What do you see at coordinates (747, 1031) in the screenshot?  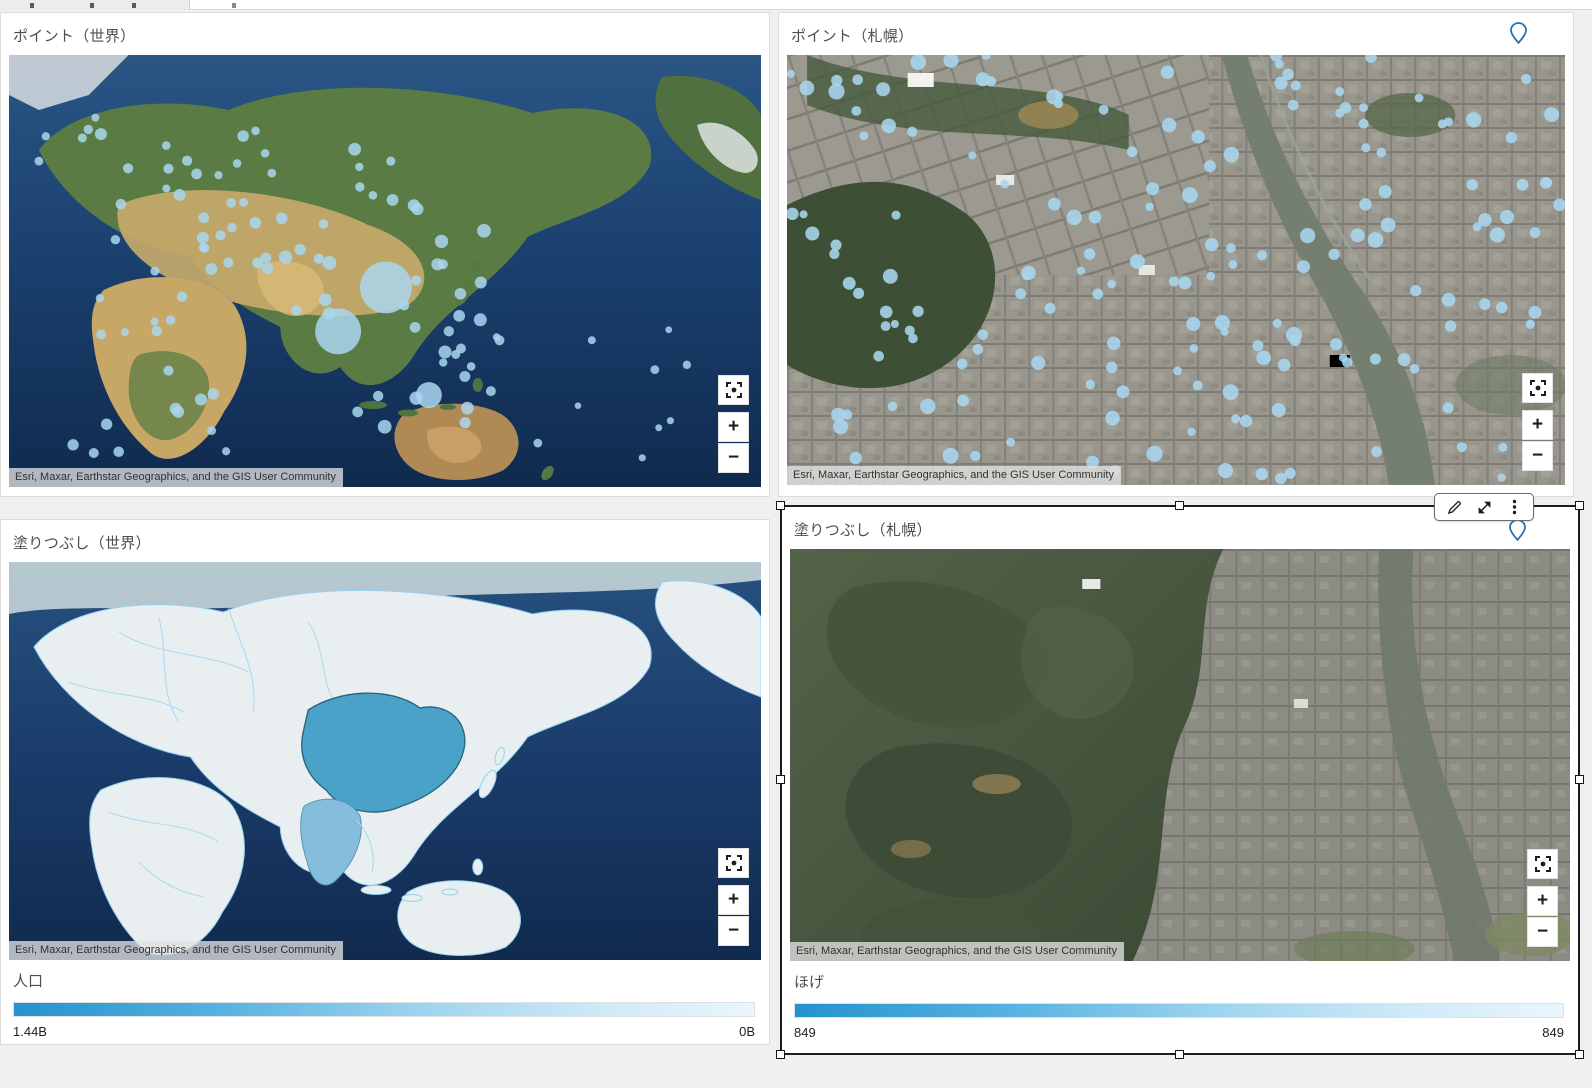 I see `legend-max-value: 0B` at bounding box center [747, 1031].